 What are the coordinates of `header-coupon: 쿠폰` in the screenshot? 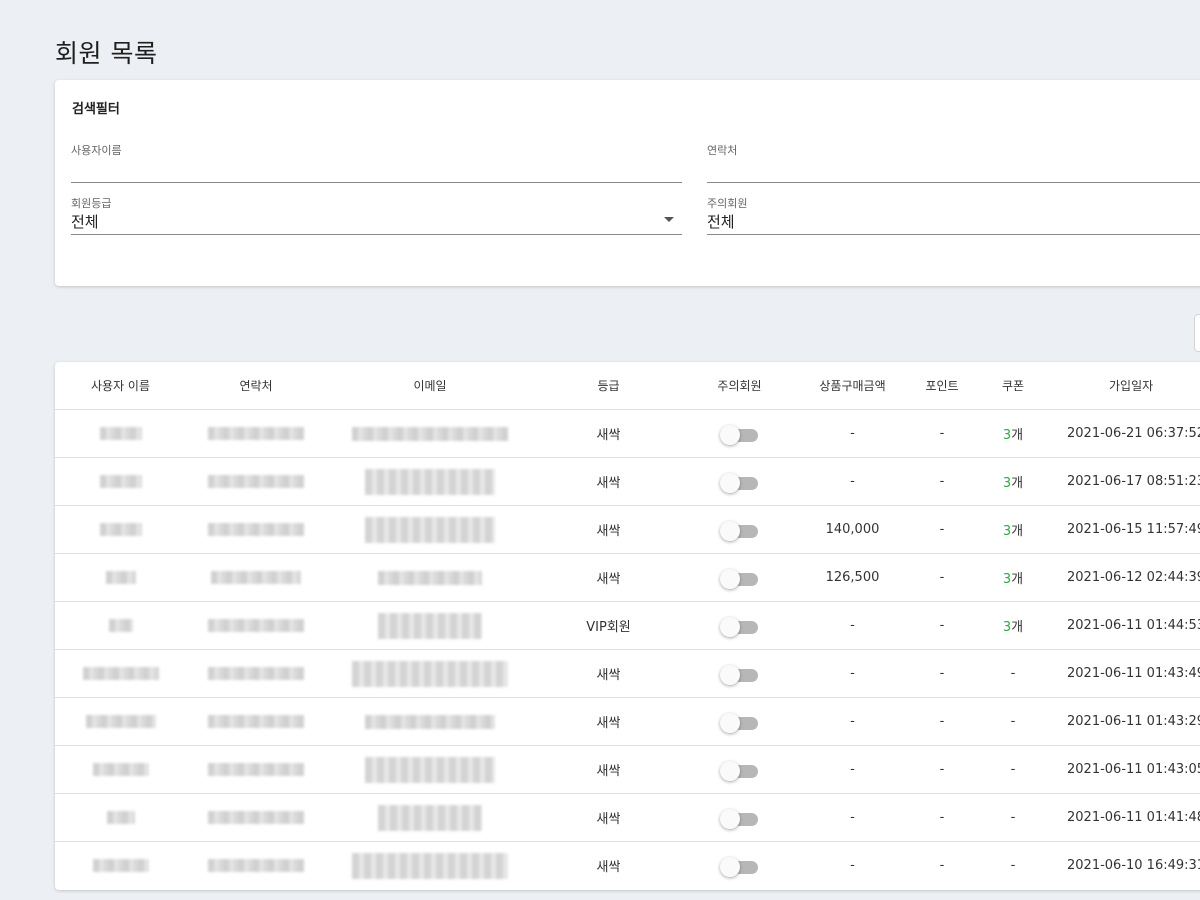 It's located at (1013, 386).